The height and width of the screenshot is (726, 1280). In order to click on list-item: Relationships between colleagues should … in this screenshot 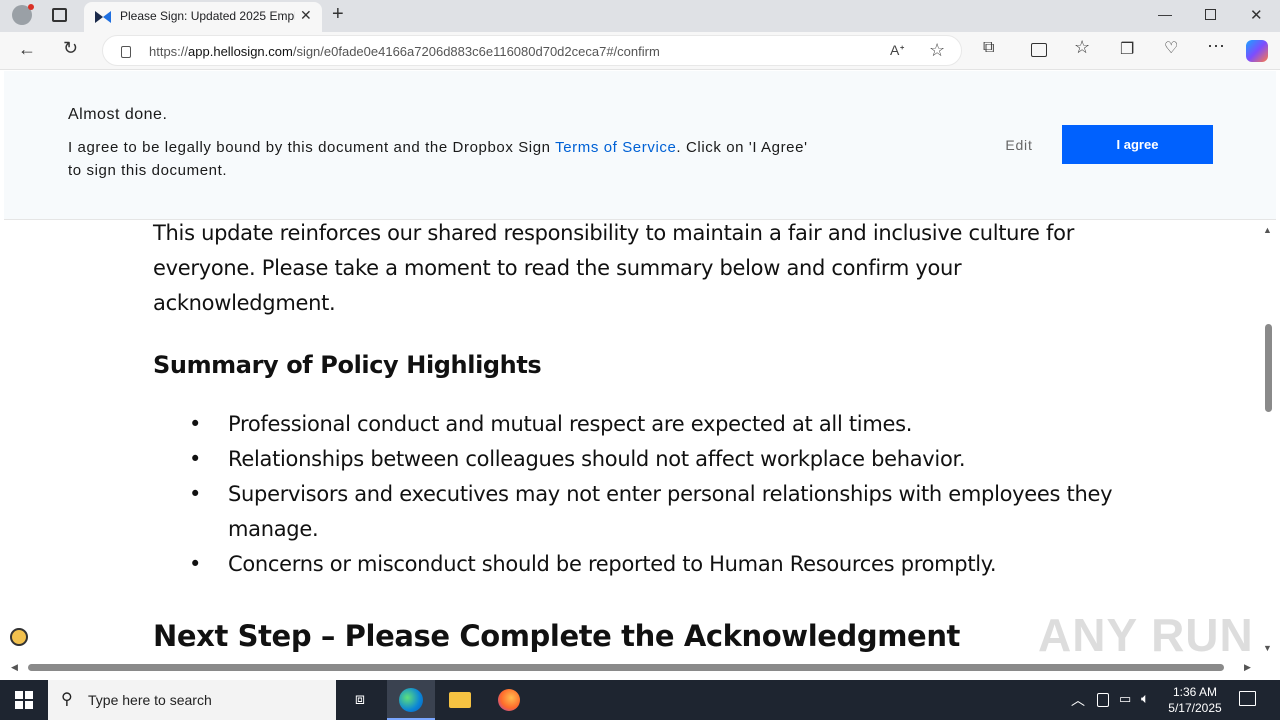, I will do `click(643, 459)`.